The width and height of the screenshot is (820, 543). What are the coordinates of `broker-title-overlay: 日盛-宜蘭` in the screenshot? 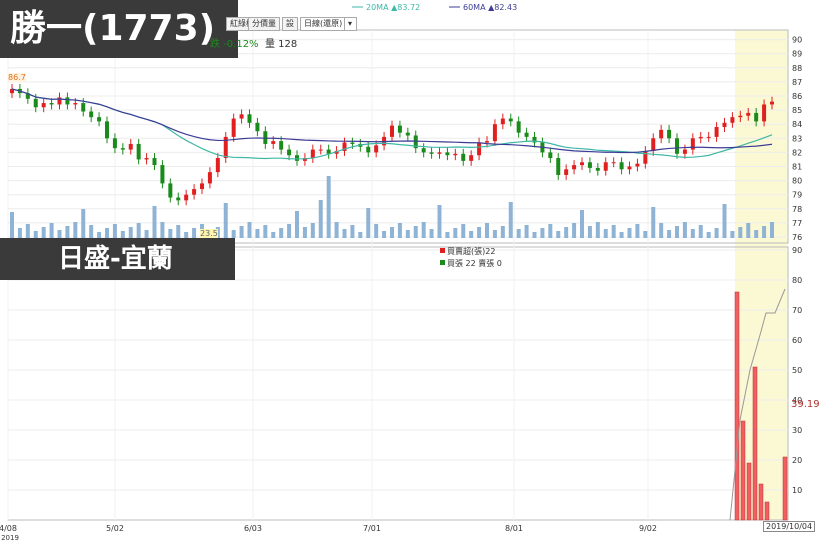 It's located at (117, 259).